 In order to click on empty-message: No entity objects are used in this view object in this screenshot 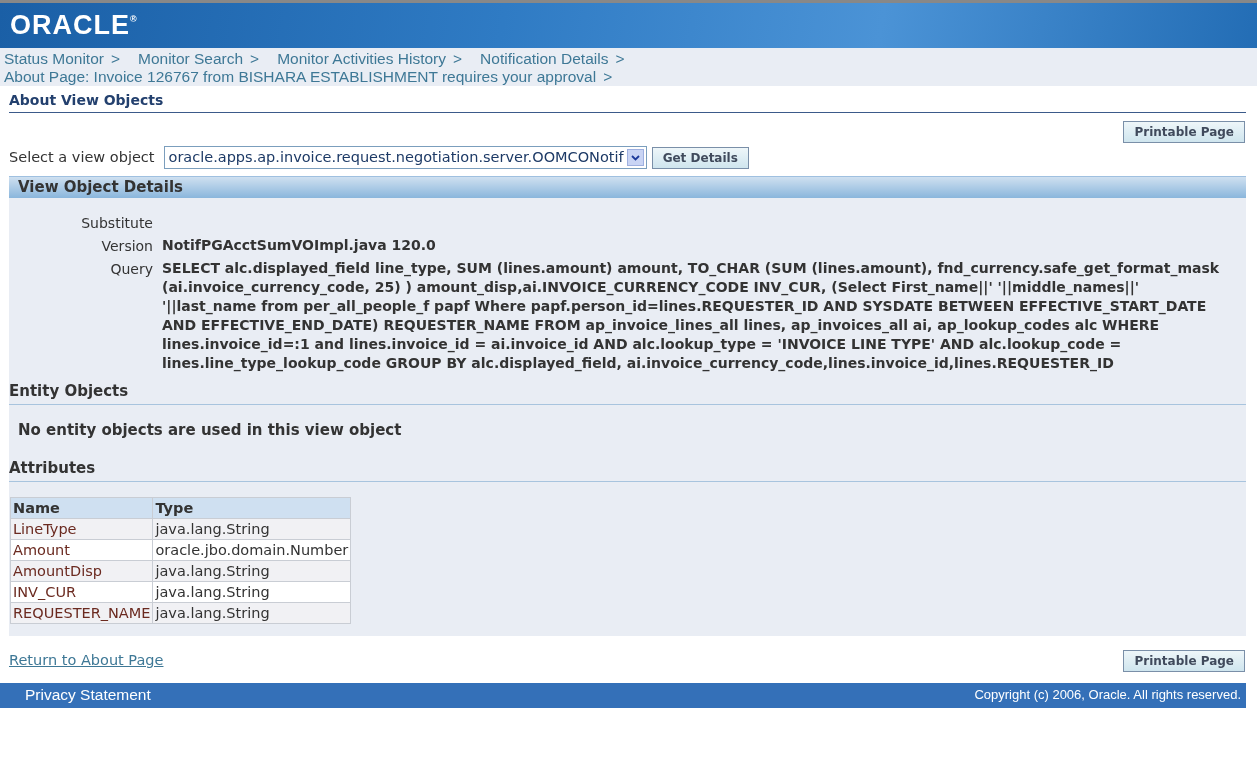, I will do `click(210, 430)`.